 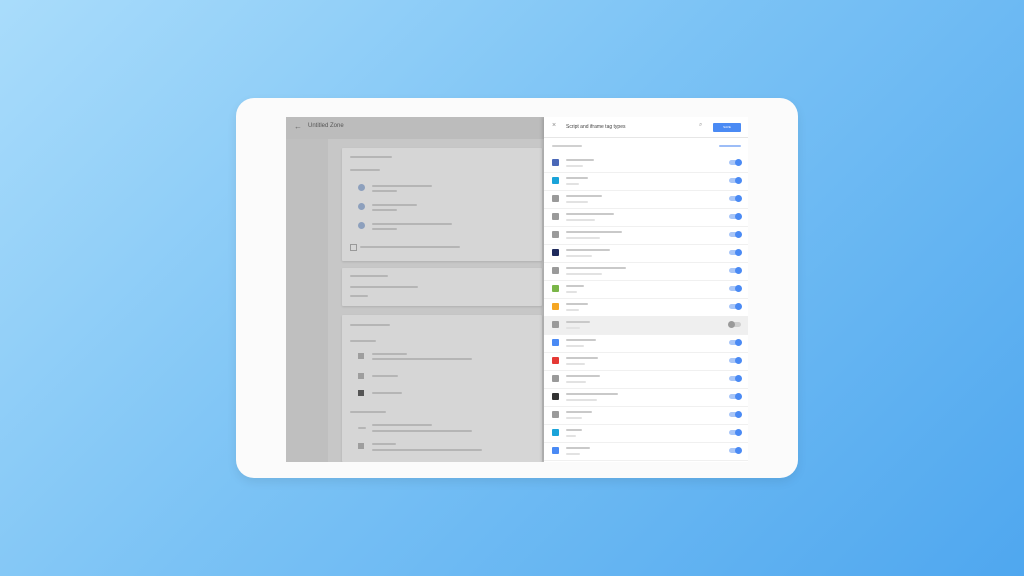 I want to click on image-icon, so click(x=361, y=446).